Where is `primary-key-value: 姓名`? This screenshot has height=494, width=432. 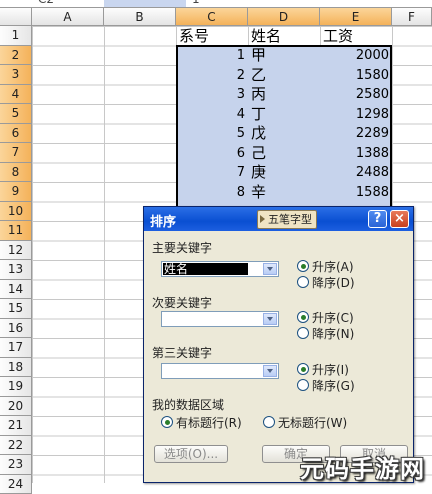
primary-key-value: 姓名 is located at coordinates (205, 269).